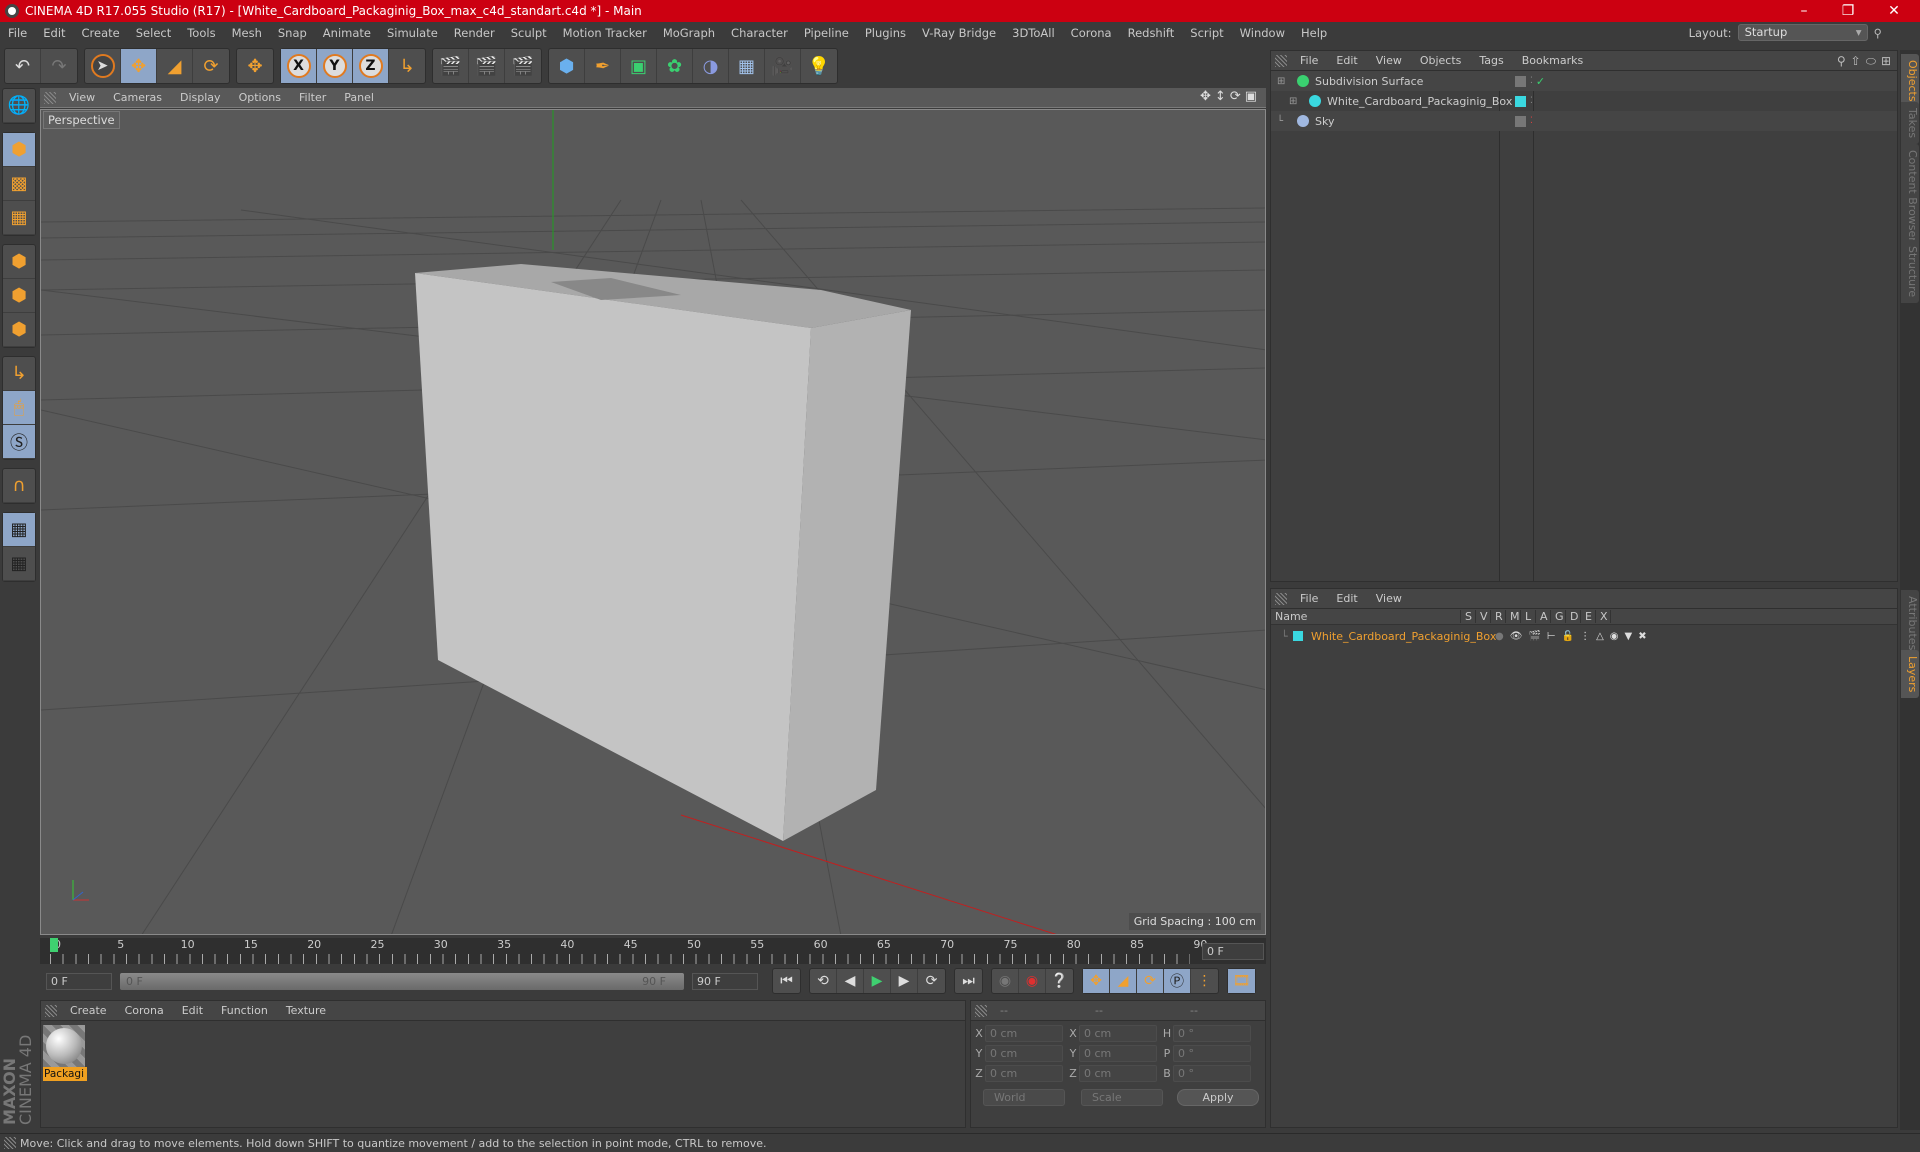 This screenshot has height=1152, width=1920. I want to click on viewport-menu-panel: Panel, so click(359, 97).